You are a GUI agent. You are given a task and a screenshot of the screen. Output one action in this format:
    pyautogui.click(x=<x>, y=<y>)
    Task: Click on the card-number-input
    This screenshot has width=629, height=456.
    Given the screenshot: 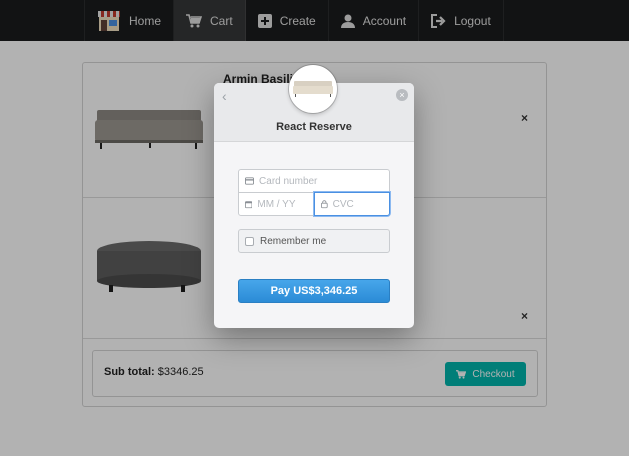 What is the action you would take?
    pyautogui.click(x=324, y=181)
    